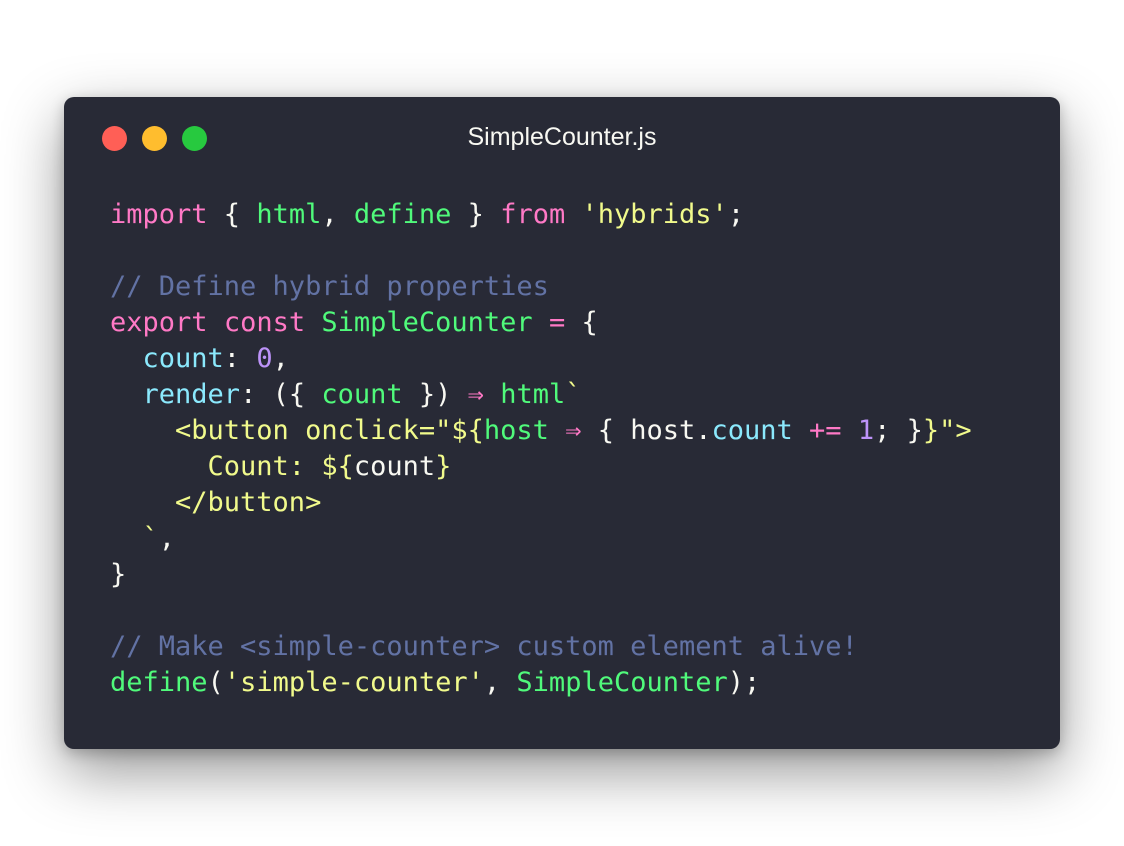 The image size is (1124, 846). Describe the element at coordinates (353, 682) in the screenshot. I see `code-token-string: 'simple-counter'` at that location.